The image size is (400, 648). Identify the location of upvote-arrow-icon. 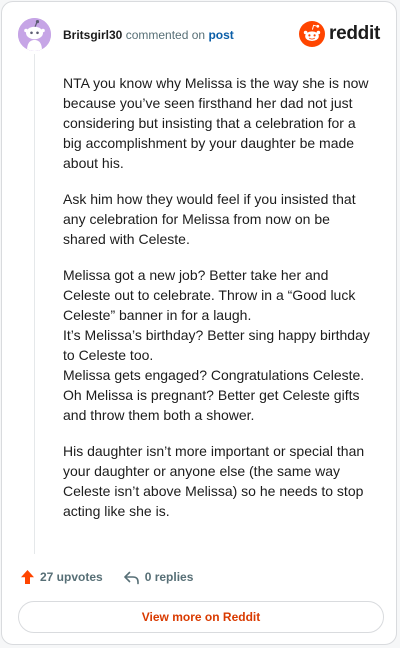
(27, 577).